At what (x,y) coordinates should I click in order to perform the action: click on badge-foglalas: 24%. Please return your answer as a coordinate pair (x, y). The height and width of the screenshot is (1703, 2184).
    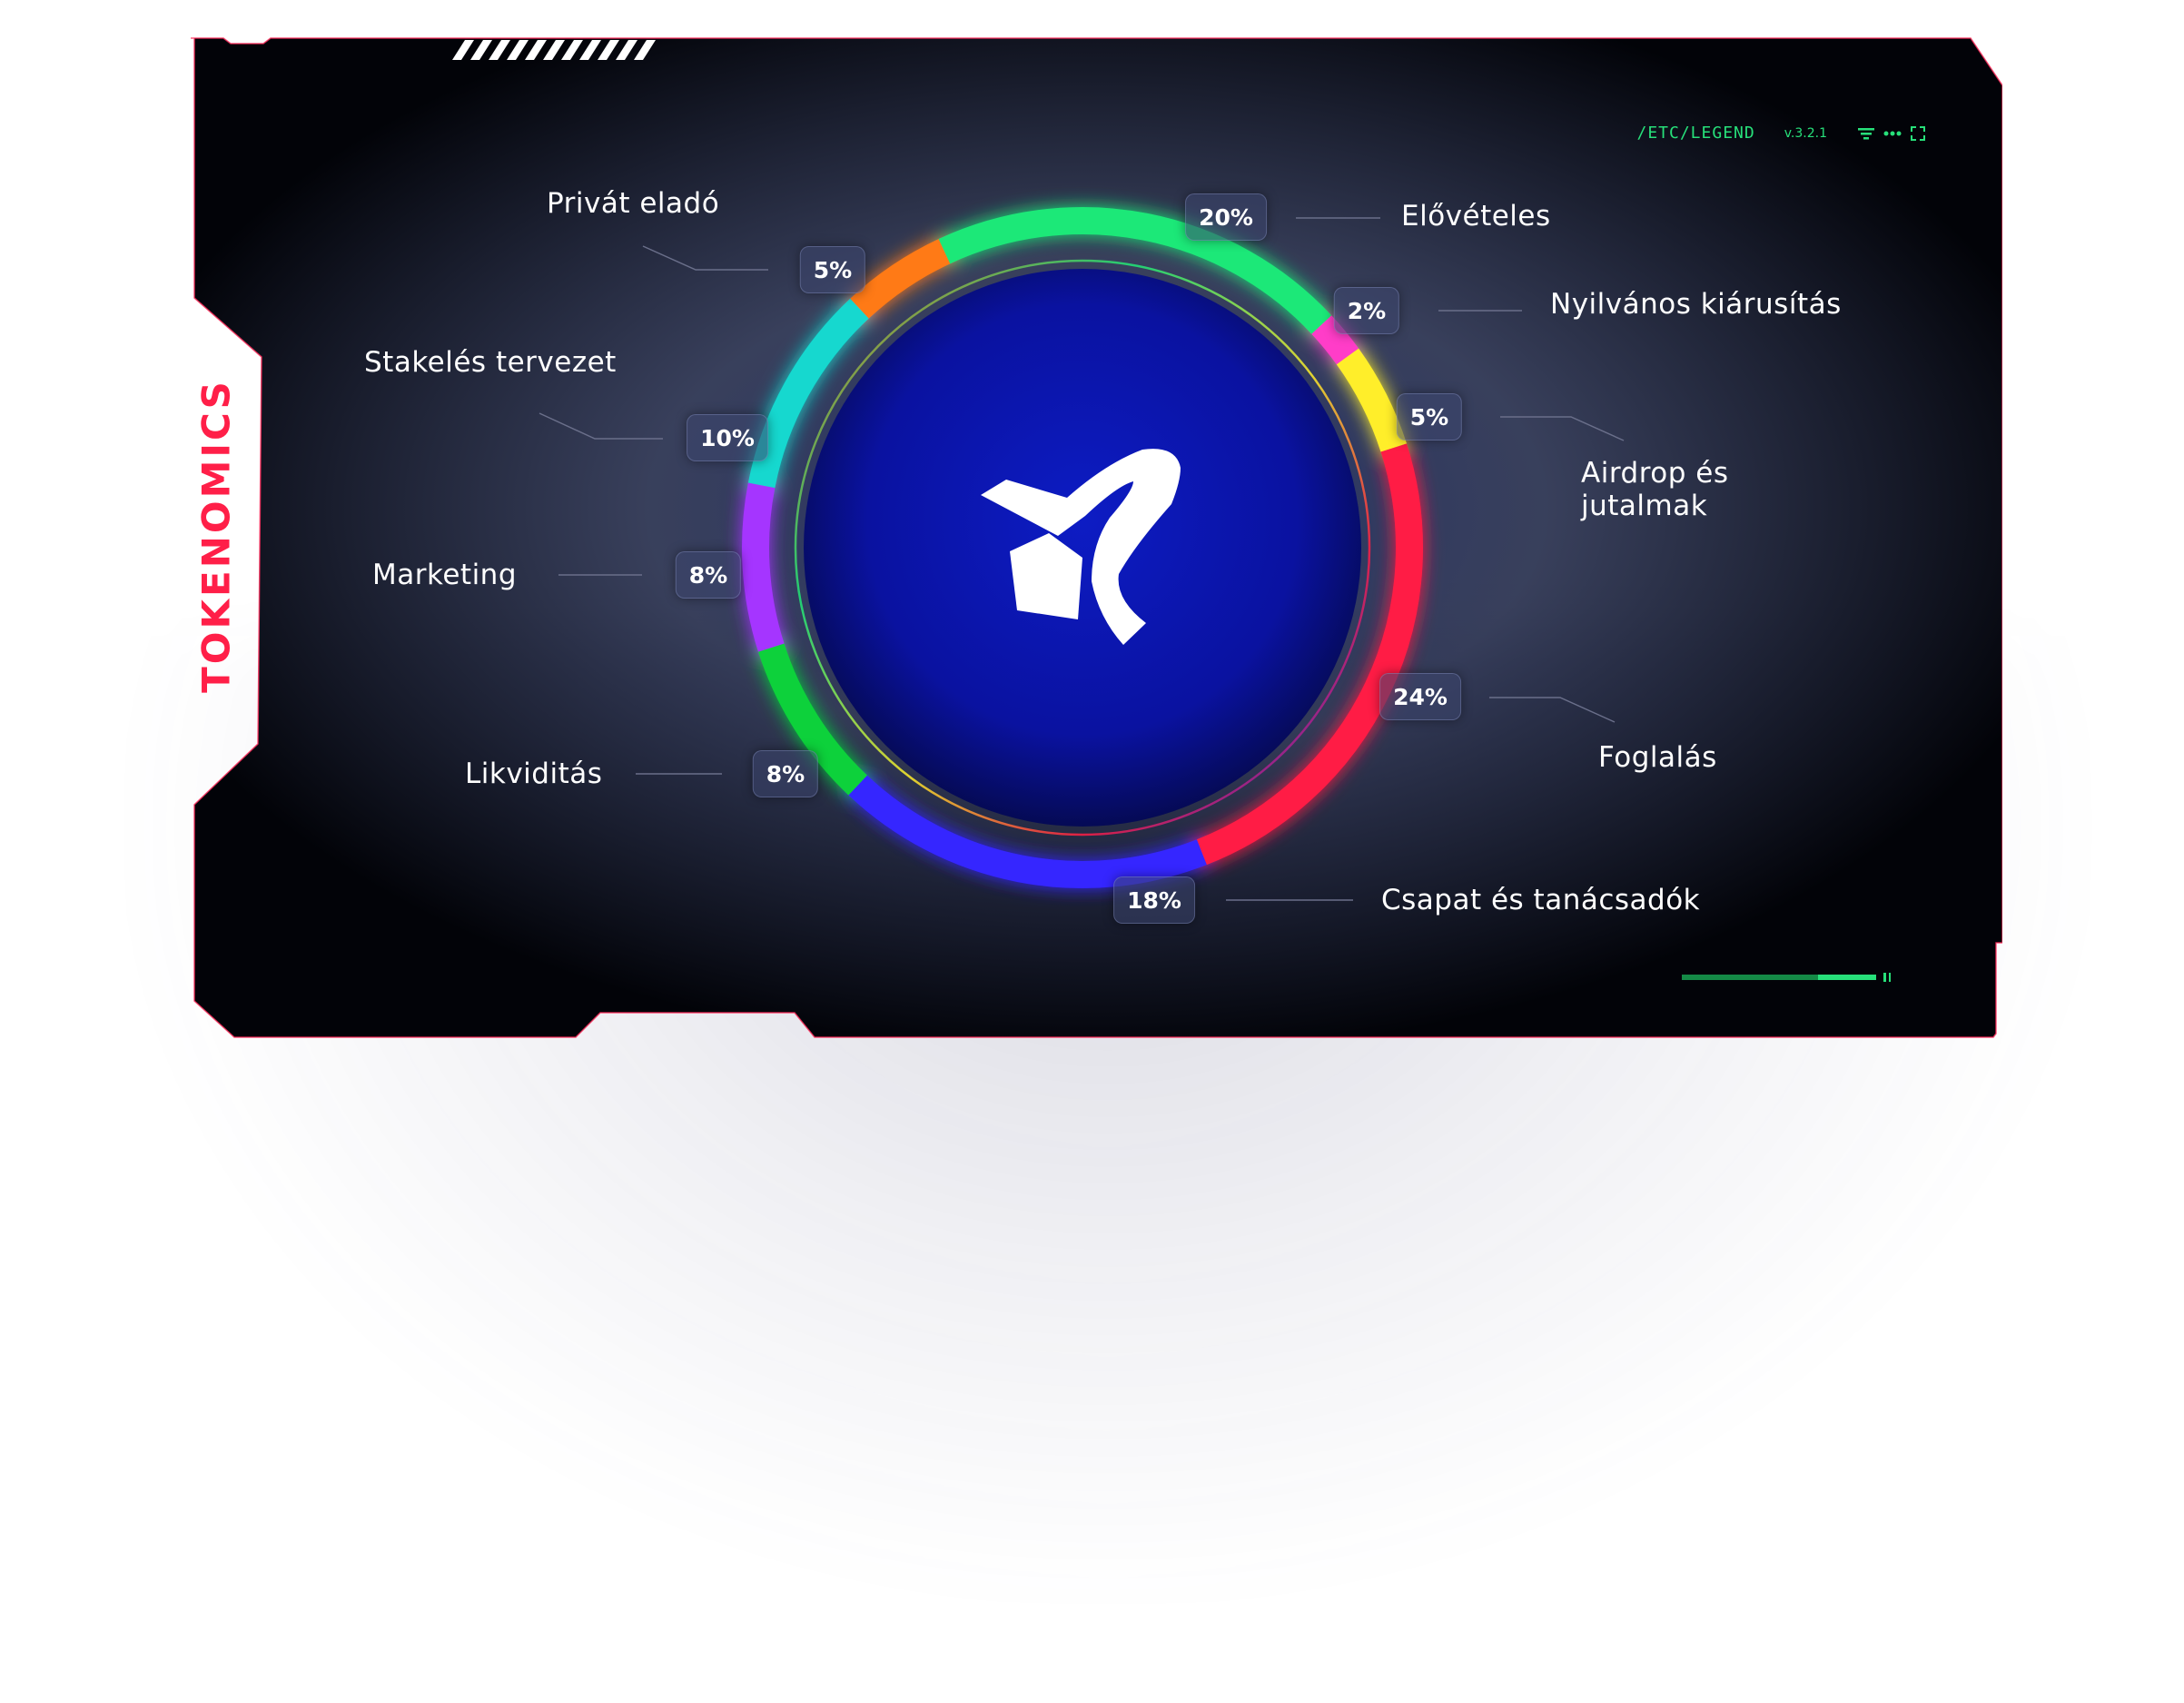
    Looking at the image, I should click on (1420, 696).